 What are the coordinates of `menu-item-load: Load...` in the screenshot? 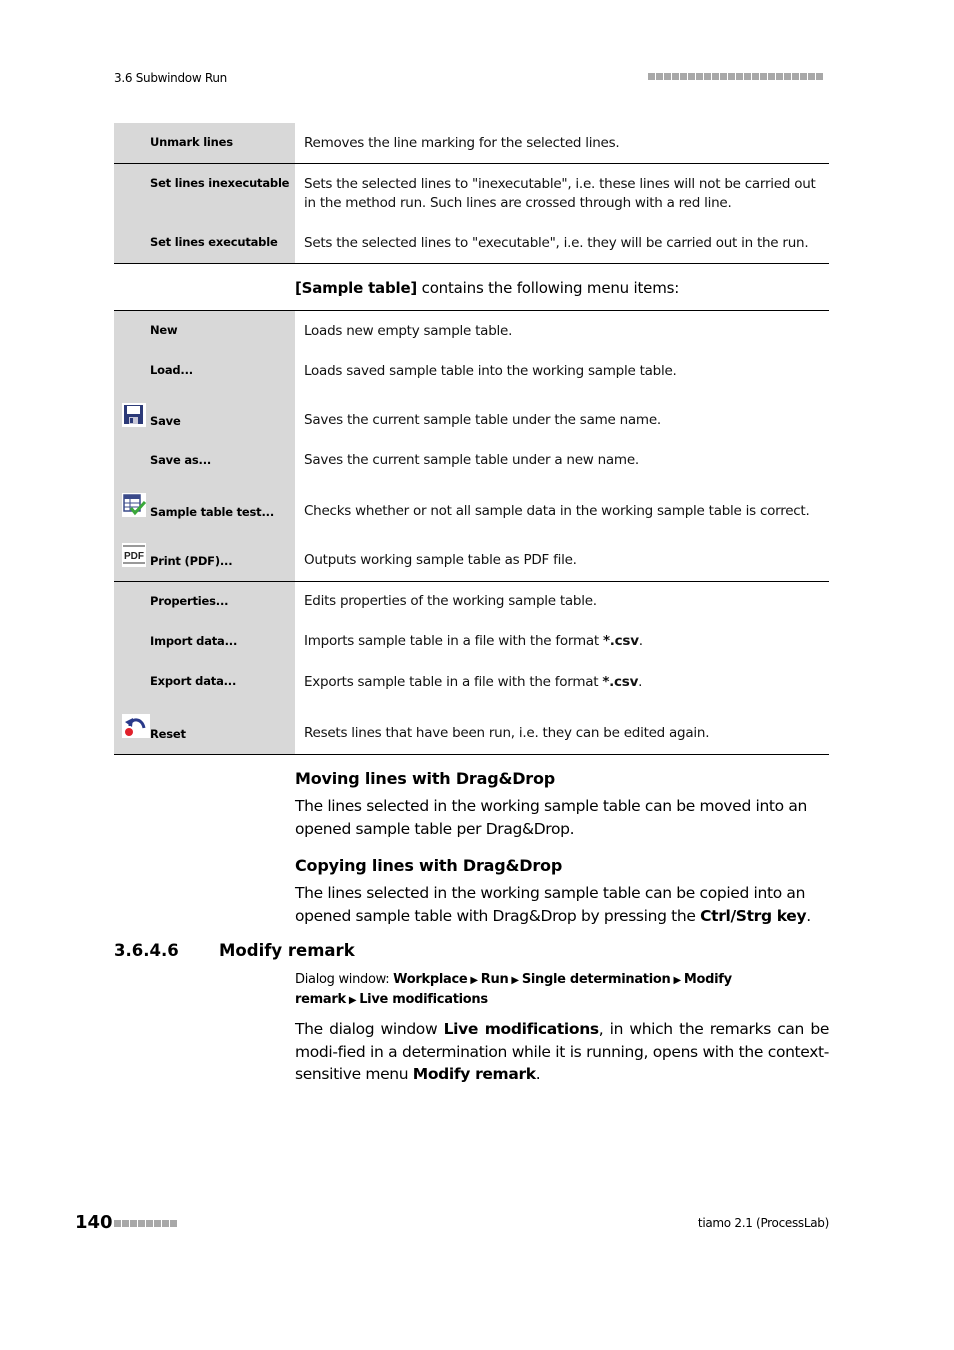 It's located at (171, 370).